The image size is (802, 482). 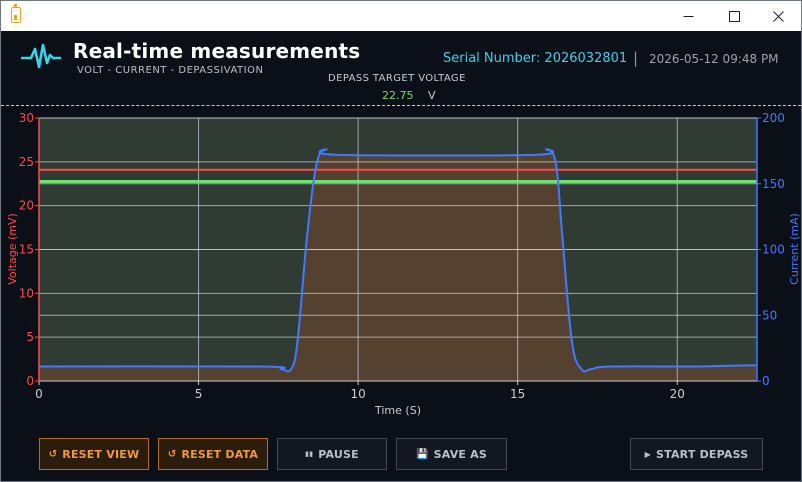 What do you see at coordinates (220, 454) in the screenshot?
I see `reset-data-label: RESET DATA` at bounding box center [220, 454].